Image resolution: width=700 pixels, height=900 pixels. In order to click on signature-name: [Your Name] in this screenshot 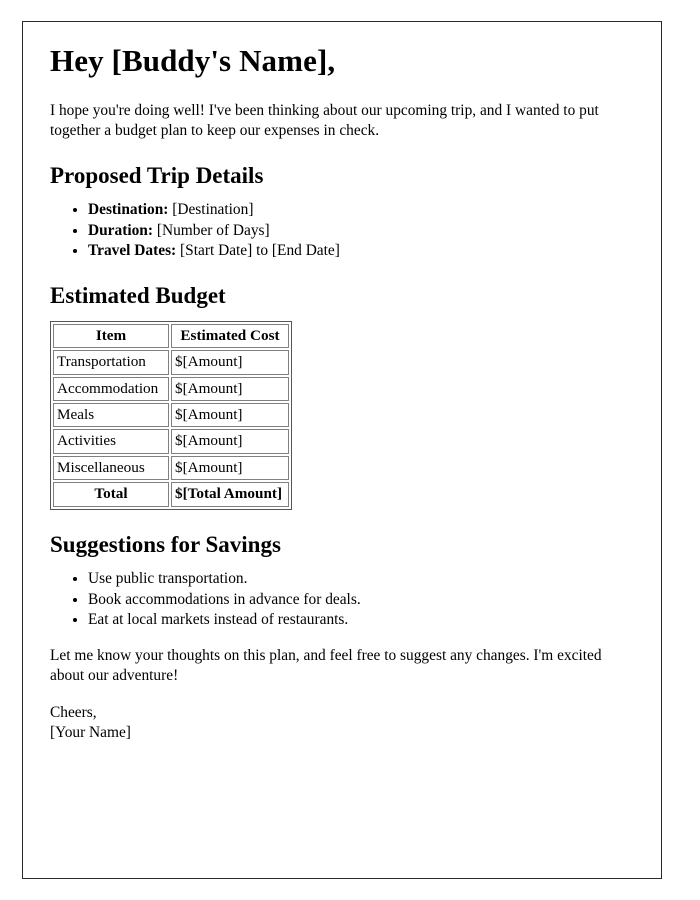, I will do `click(90, 733)`.